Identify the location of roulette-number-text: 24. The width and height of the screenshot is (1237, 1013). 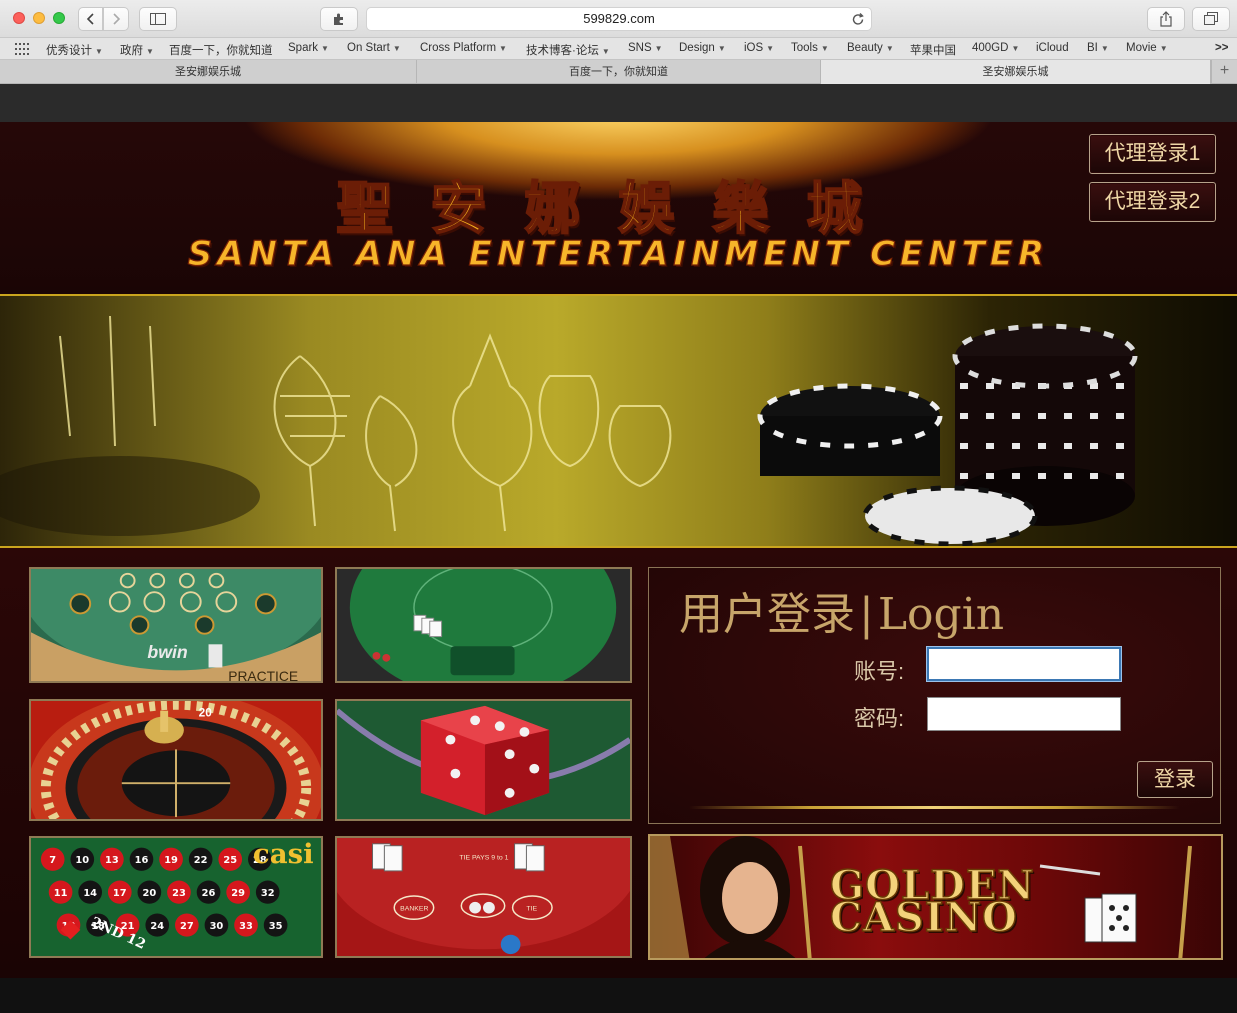
(157, 926).